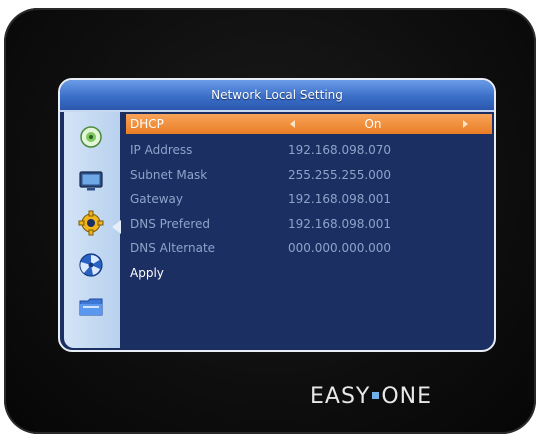 The image size is (542, 440). What do you see at coordinates (169, 174) in the screenshot?
I see `subnet-mask-label: Subnet Mask` at bounding box center [169, 174].